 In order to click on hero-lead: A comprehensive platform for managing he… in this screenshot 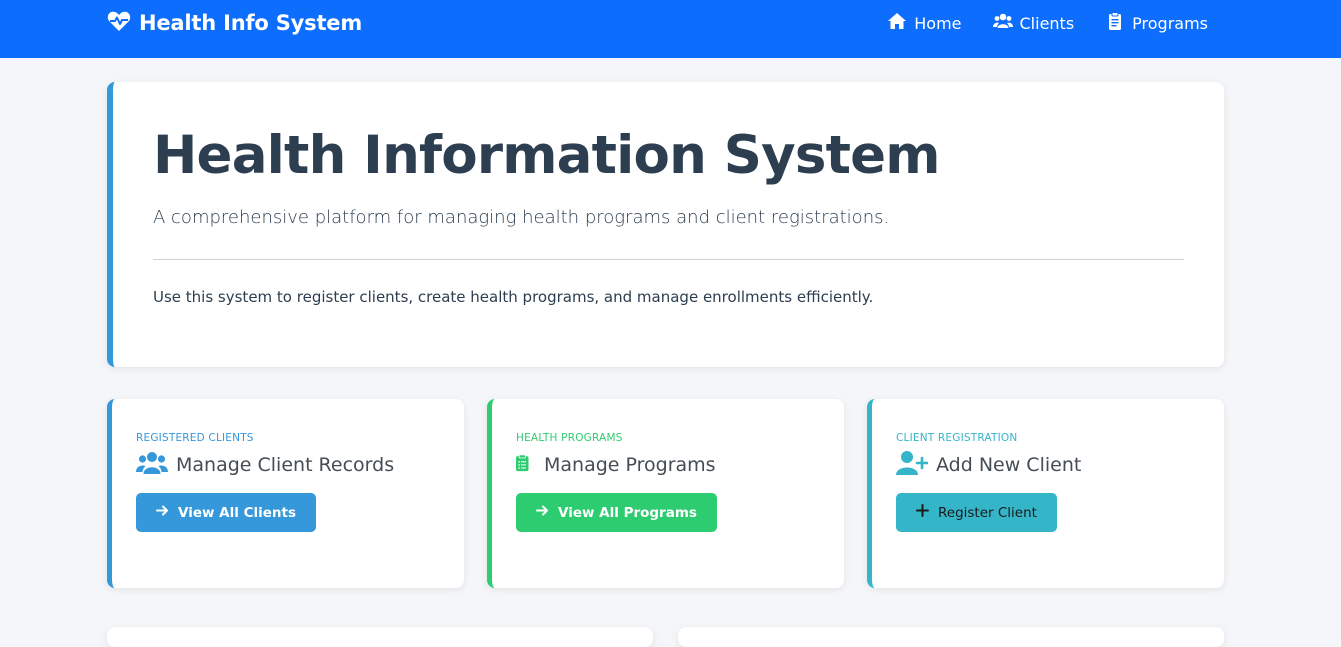, I will do `click(521, 217)`.